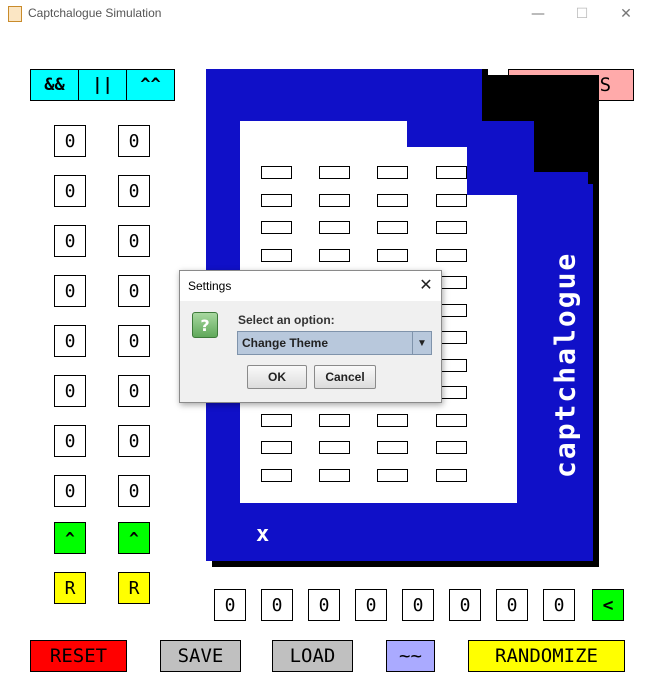  Describe the element at coordinates (492, 349) in the screenshot. I see `punch-area-step` at that location.